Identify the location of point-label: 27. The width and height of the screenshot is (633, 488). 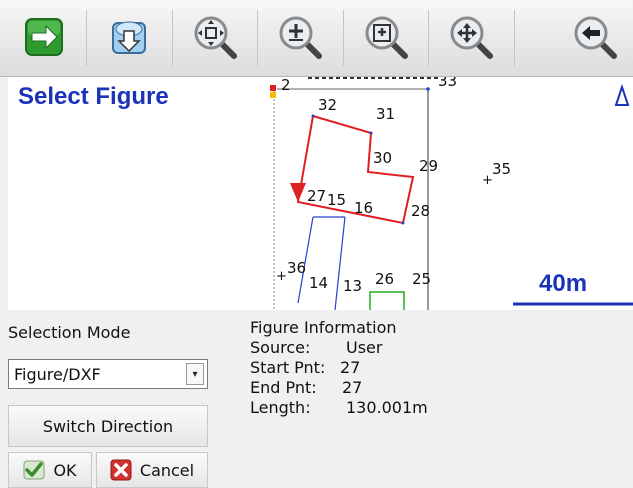
(316, 196).